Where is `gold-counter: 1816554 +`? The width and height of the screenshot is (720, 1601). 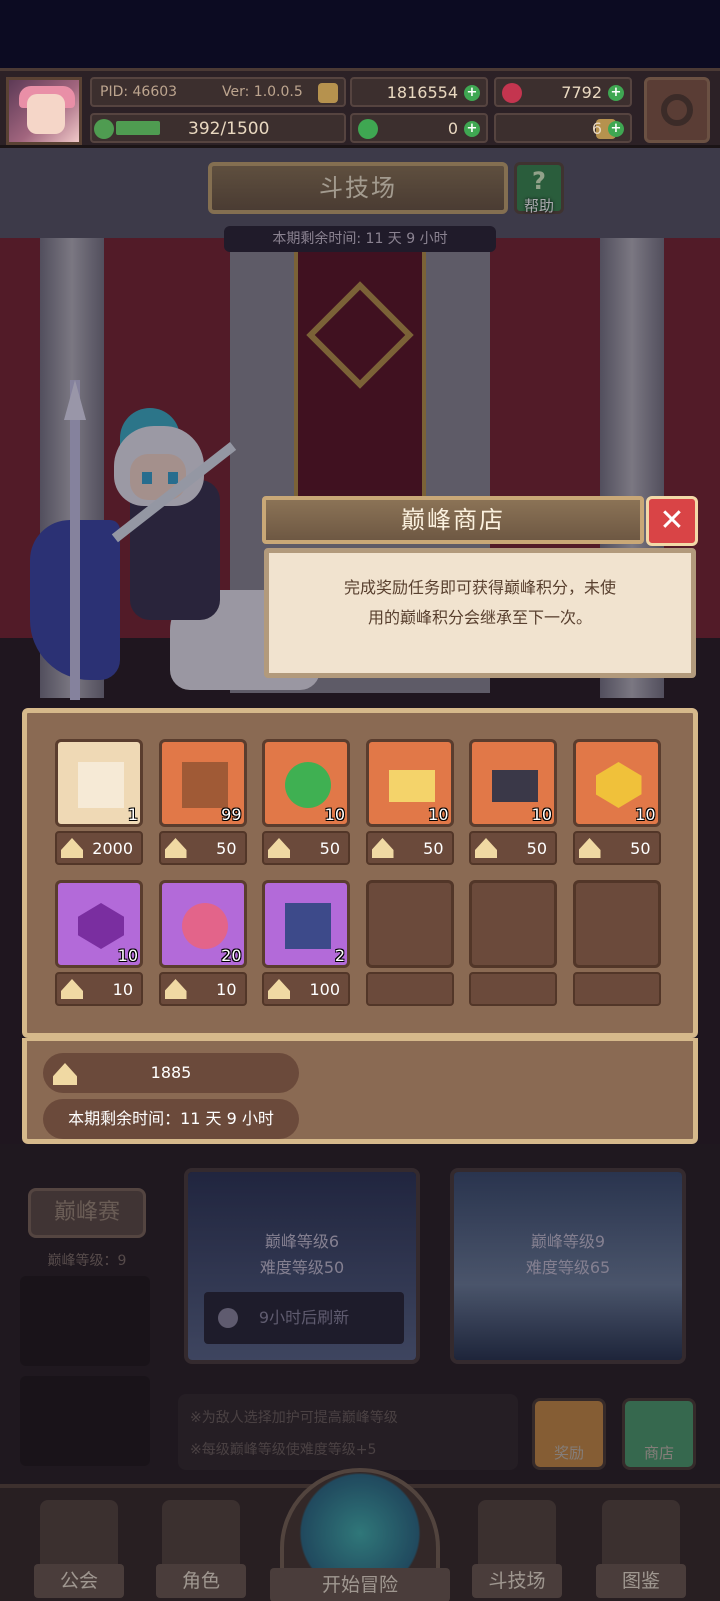 gold-counter: 1816554 + is located at coordinates (419, 92).